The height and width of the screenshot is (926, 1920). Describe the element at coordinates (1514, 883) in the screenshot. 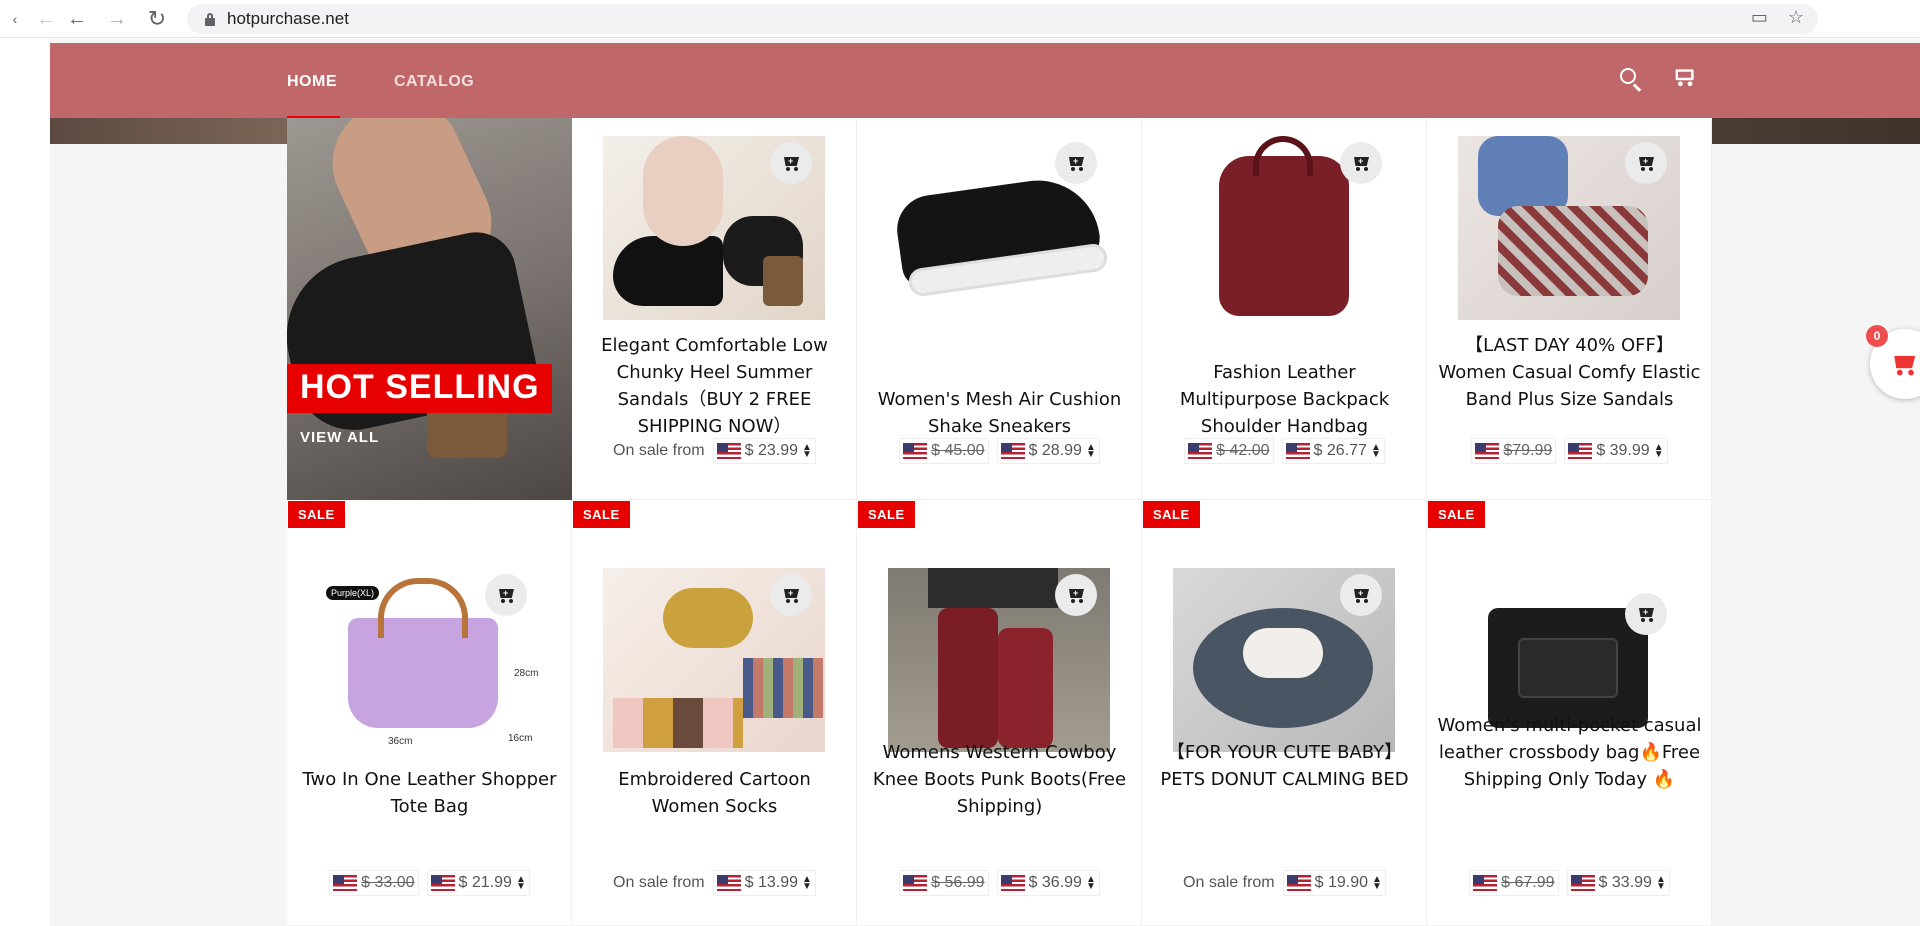

I see `compare-price: $ 67.99` at that location.